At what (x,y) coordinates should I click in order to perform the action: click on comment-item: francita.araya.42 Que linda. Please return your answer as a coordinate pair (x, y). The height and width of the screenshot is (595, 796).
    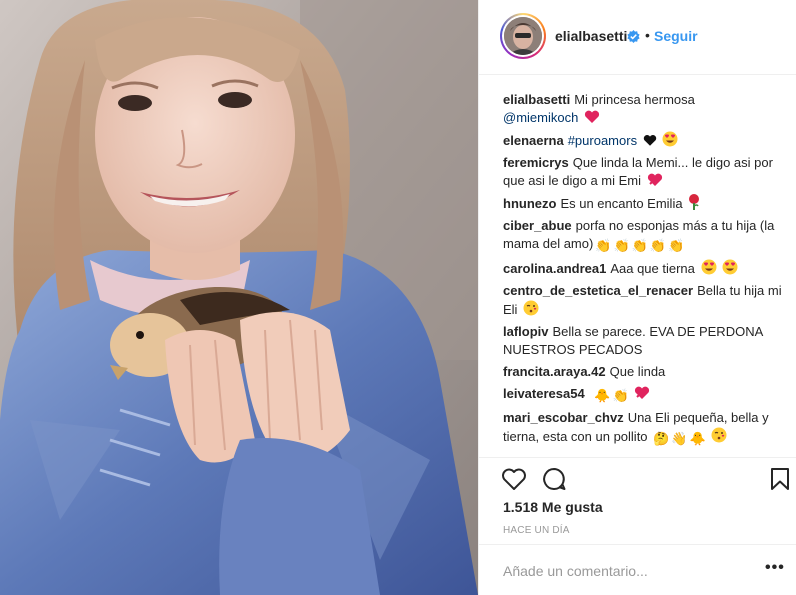
    Looking at the image, I should click on (644, 372).